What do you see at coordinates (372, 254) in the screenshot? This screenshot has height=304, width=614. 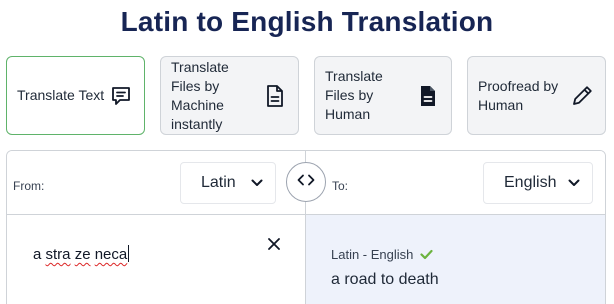 I see `language-pair-label: Latin - English` at bounding box center [372, 254].